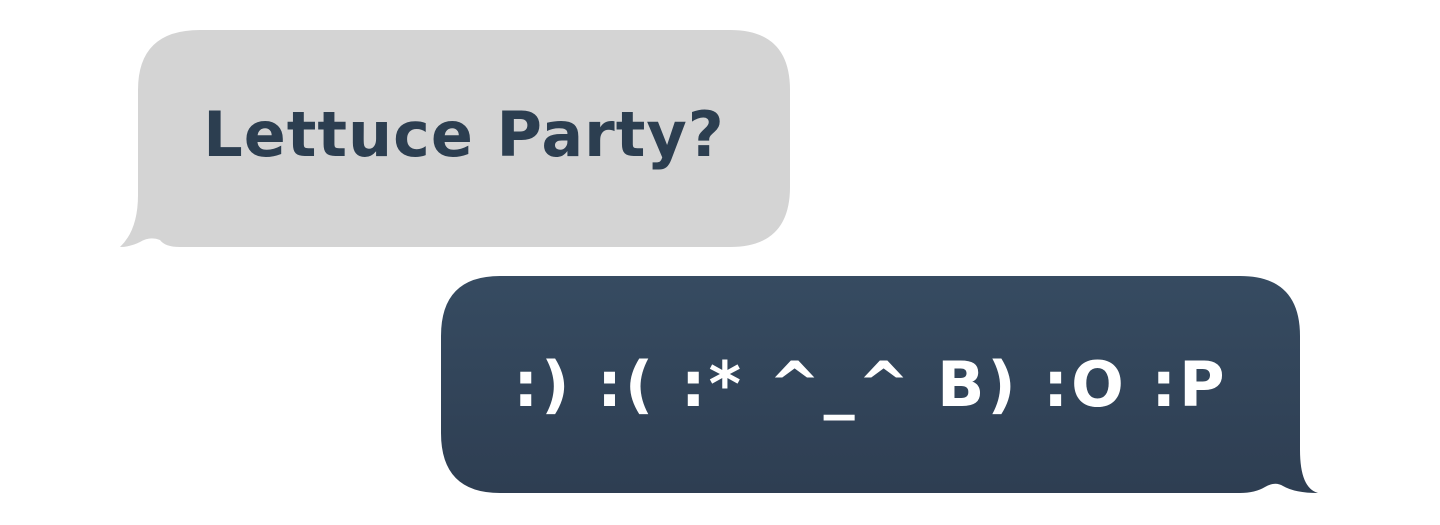 This screenshot has height=525, width=1440. I want to click on sent-message-text: :) :( :* ^_^ B) :O :P, so click(870, 384).